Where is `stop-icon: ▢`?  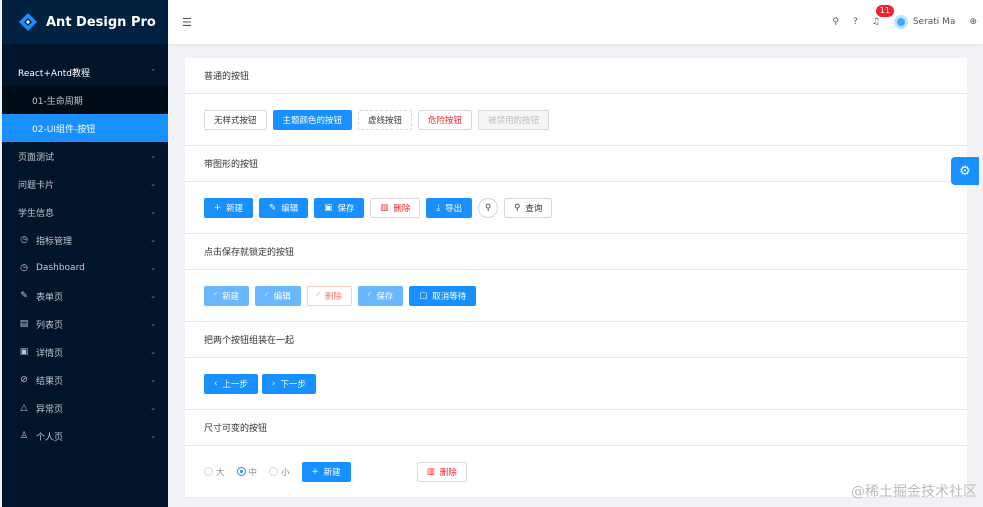
stop-icon: ▢ is located at coordinates (423, 295).